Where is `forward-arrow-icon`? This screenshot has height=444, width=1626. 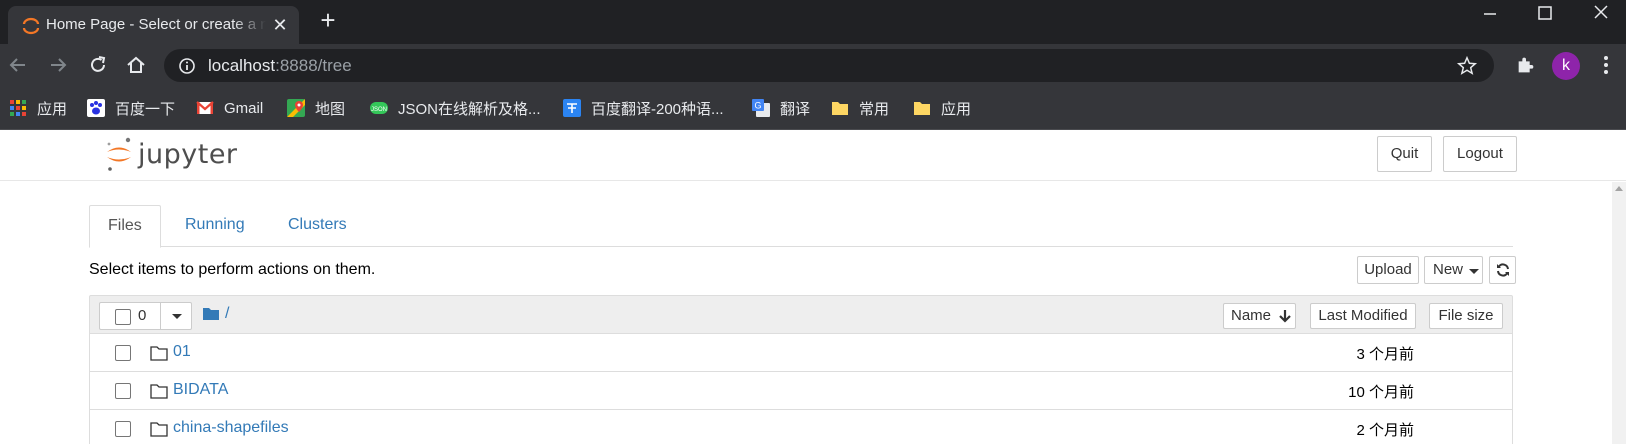 forward-arrow-icon is located at coordinates (58, 65).